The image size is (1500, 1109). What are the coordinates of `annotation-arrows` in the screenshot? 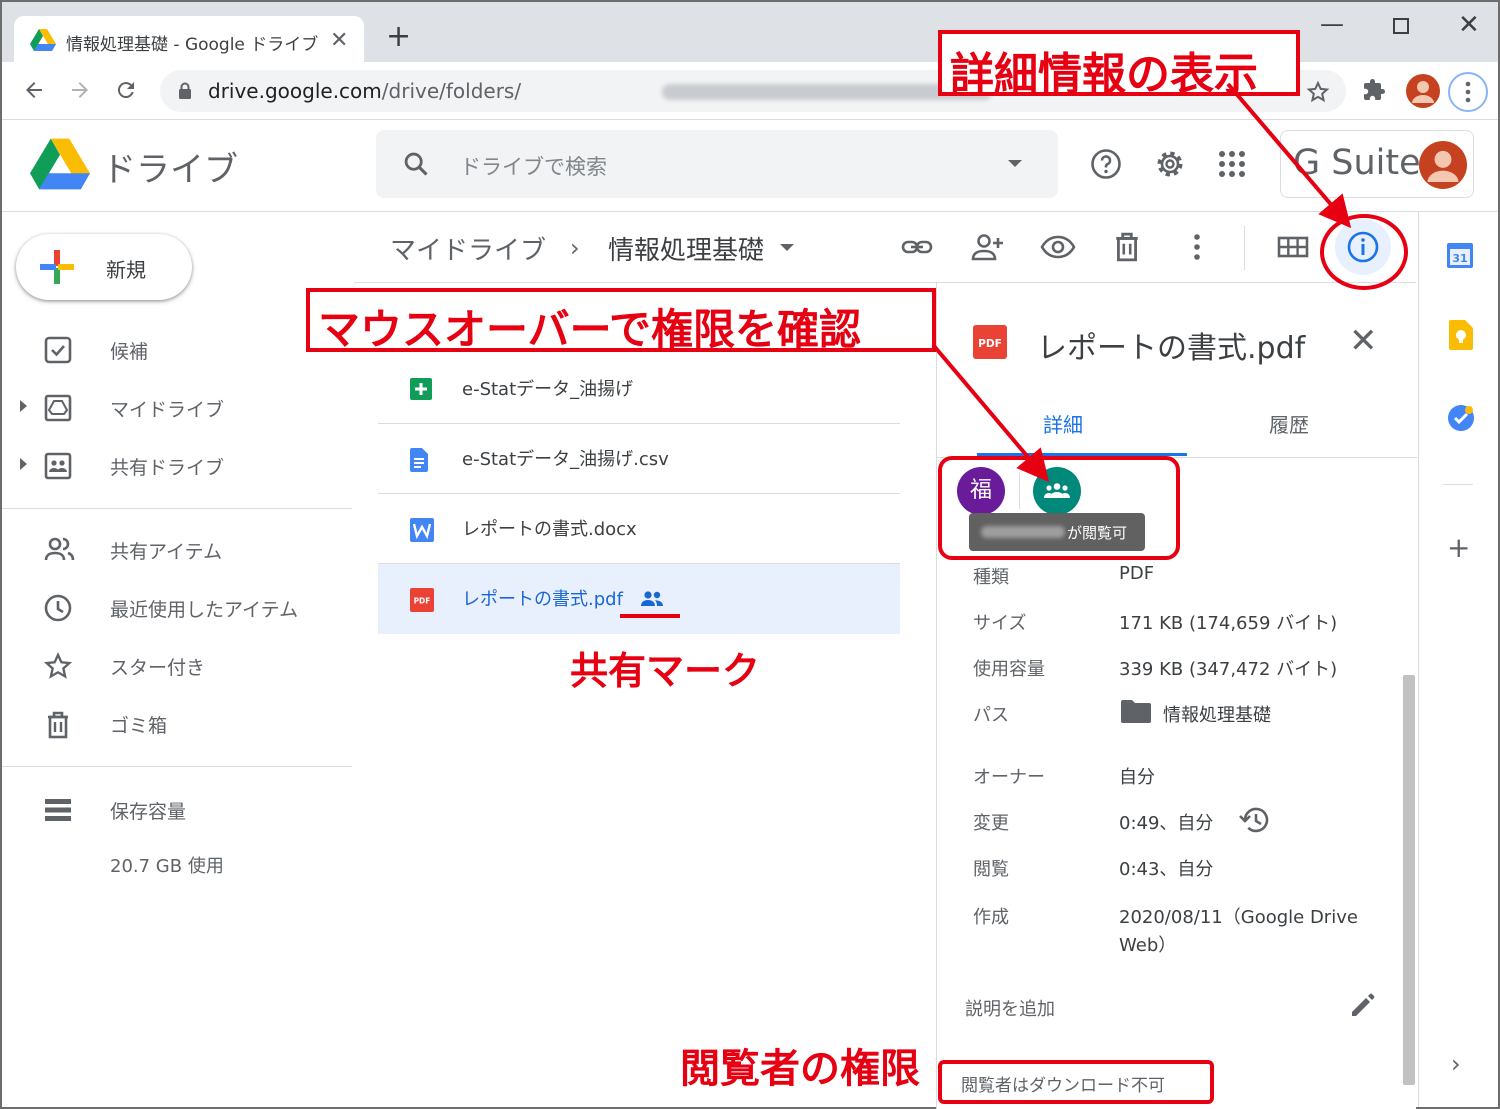 It's located at (1142, 282).